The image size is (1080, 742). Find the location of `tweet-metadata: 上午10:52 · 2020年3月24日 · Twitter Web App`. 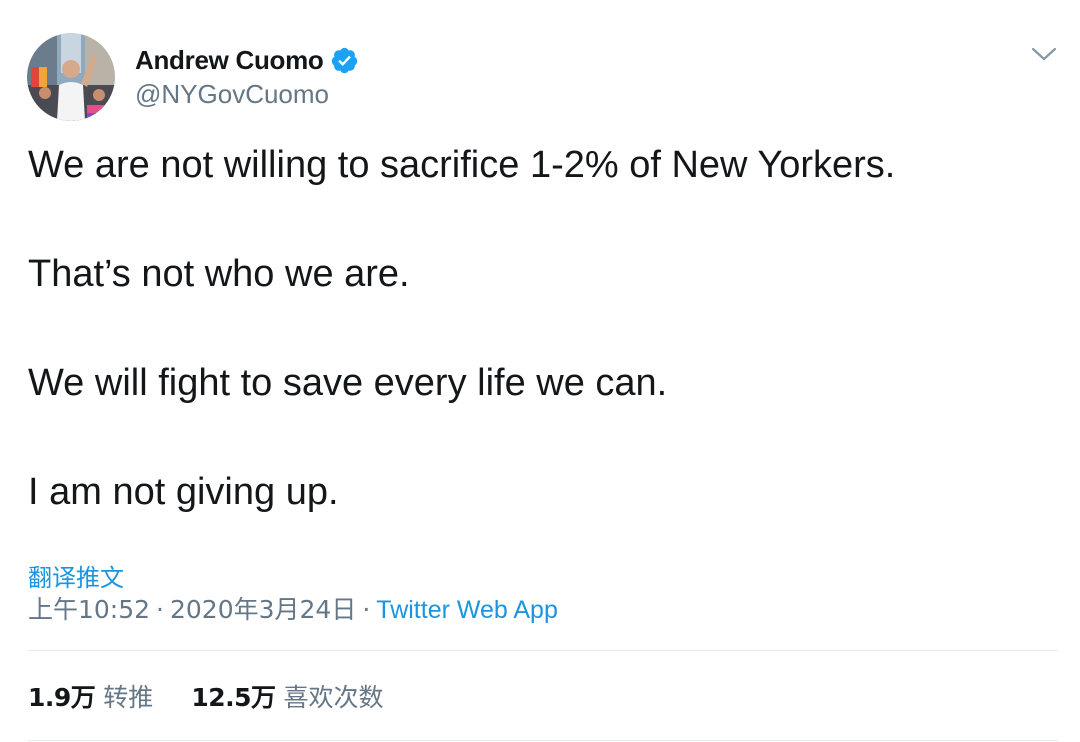

tweet-metadata: 上午10:52 · 2020年3月24日 · Twitter Web App is located at coordinates (293, 608).